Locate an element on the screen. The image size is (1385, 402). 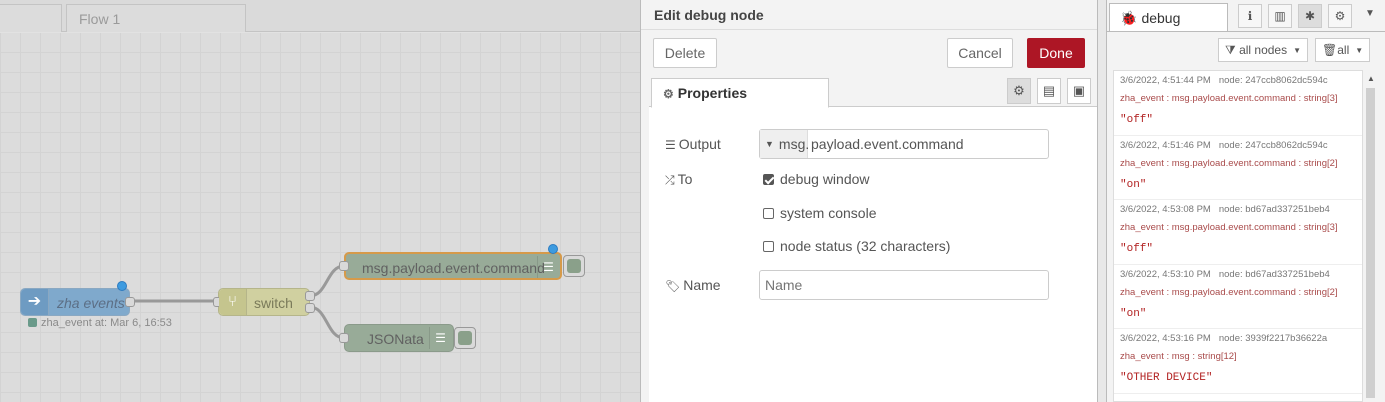
chevron-down-icon: ▼ is located at coordinates (1370, 13).